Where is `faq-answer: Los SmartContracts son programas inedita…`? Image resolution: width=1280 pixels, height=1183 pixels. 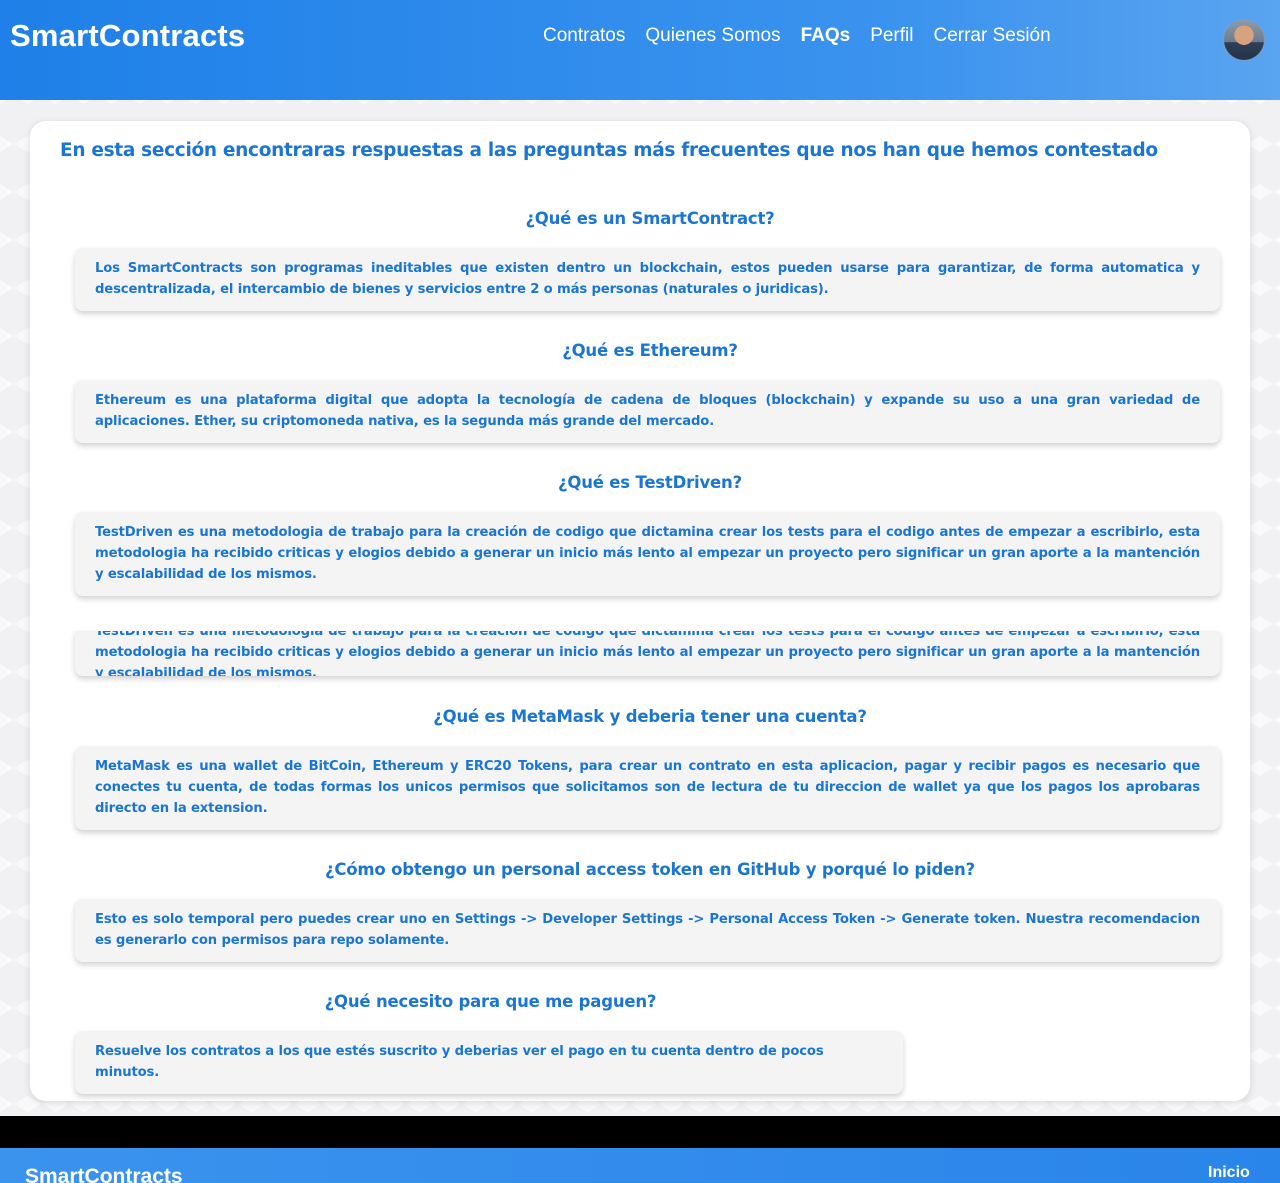 faq-answer: Los SmartContracts son programas inedita… is located at coordinates (647, 279).